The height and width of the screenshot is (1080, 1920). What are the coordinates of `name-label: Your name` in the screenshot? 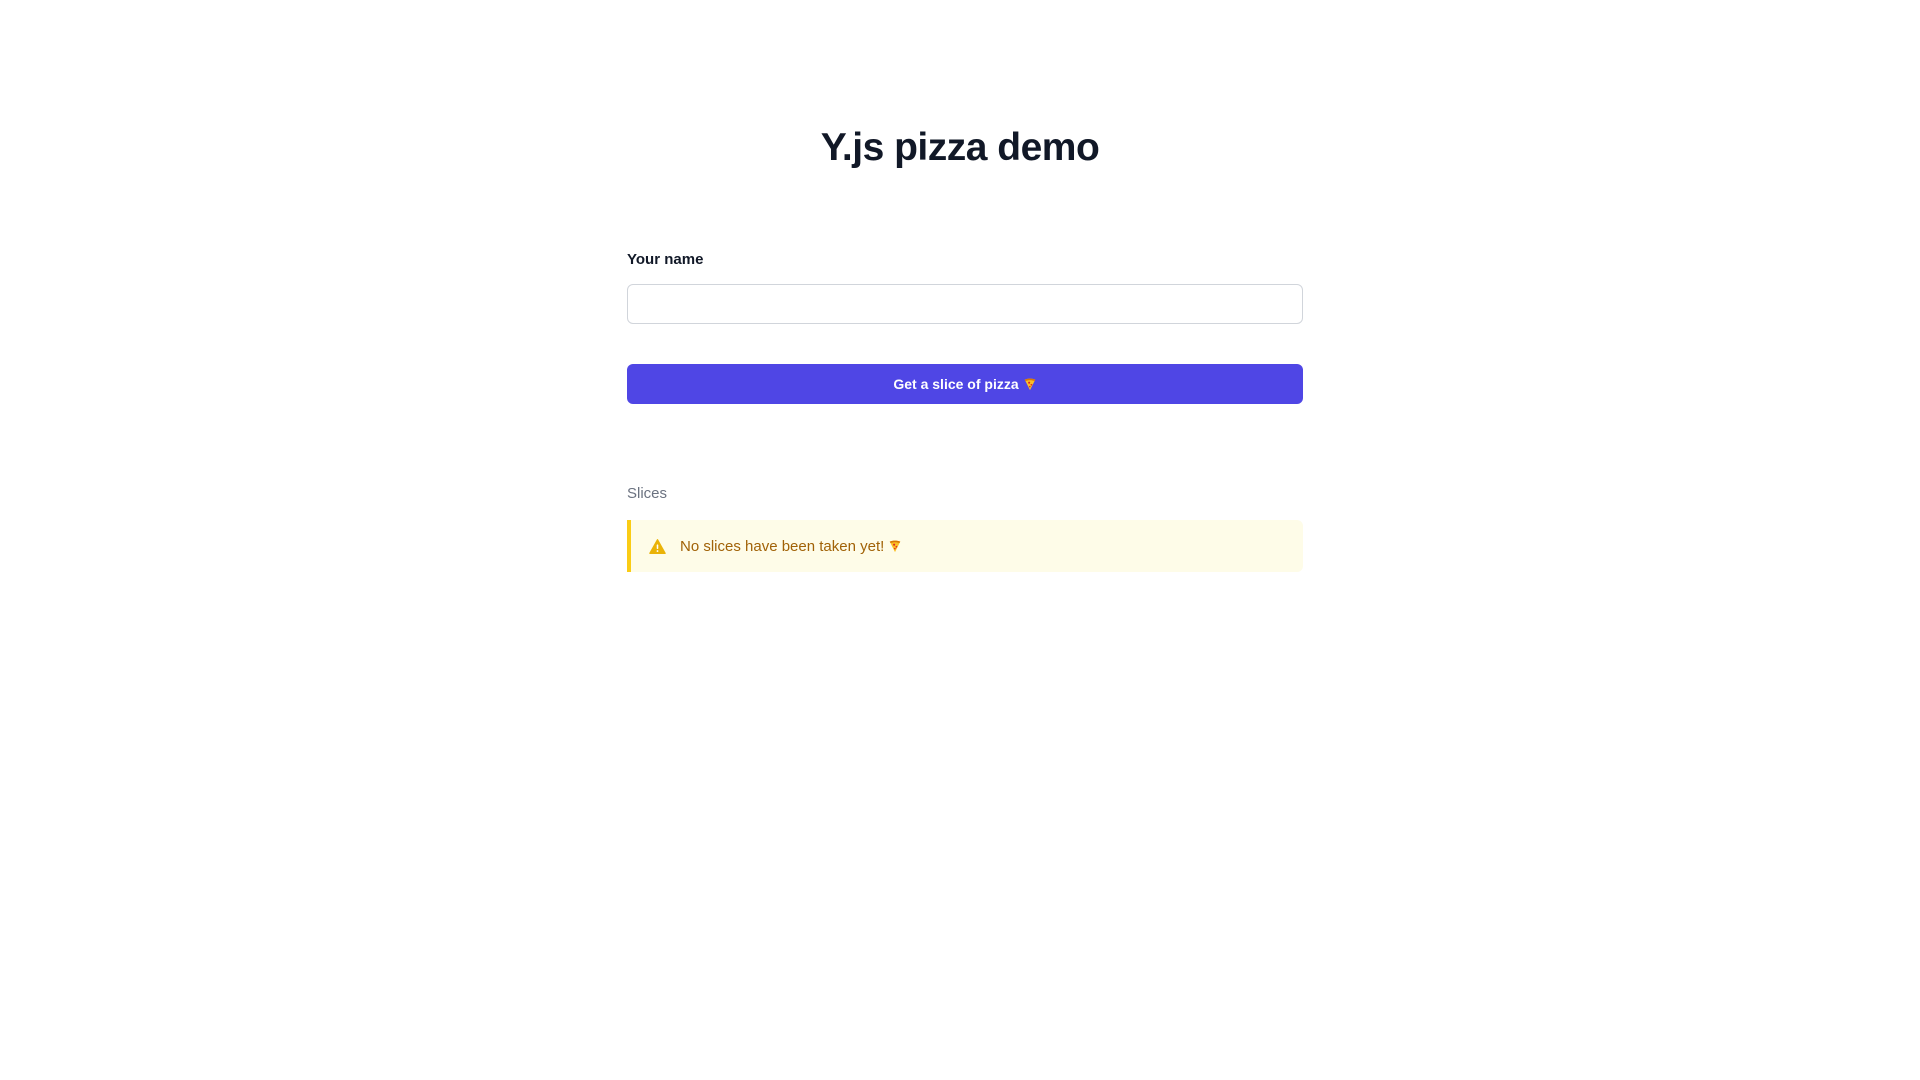 It's located at (665, 259).